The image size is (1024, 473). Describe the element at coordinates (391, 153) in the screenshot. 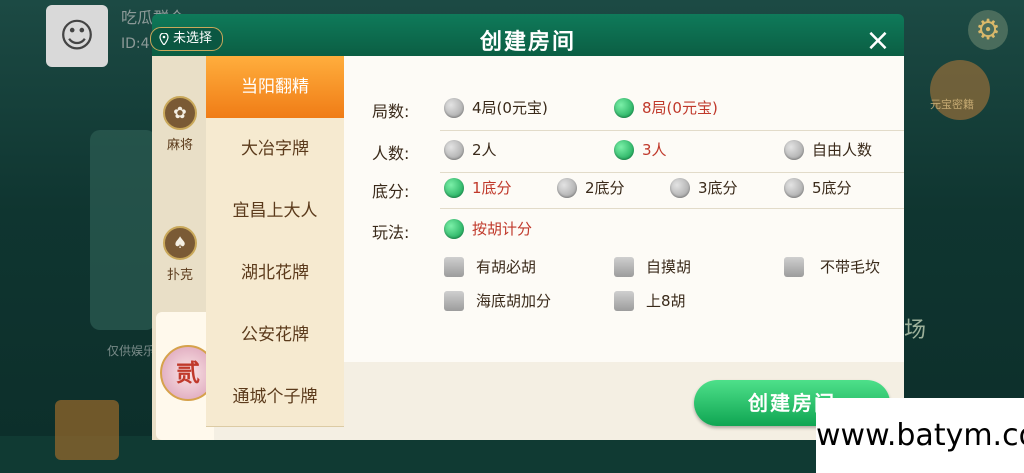

I see `players-label: 人数:` at that location.